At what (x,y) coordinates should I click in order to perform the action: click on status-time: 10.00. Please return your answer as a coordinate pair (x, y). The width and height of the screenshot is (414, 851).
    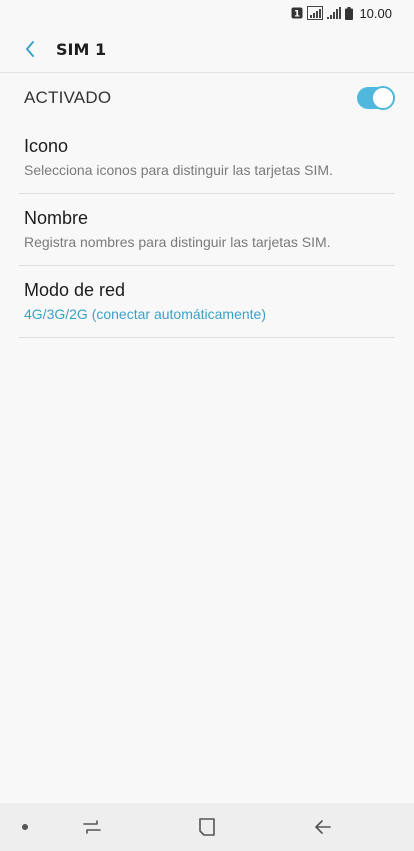
    Looking at the image, I should click on (375, 13).